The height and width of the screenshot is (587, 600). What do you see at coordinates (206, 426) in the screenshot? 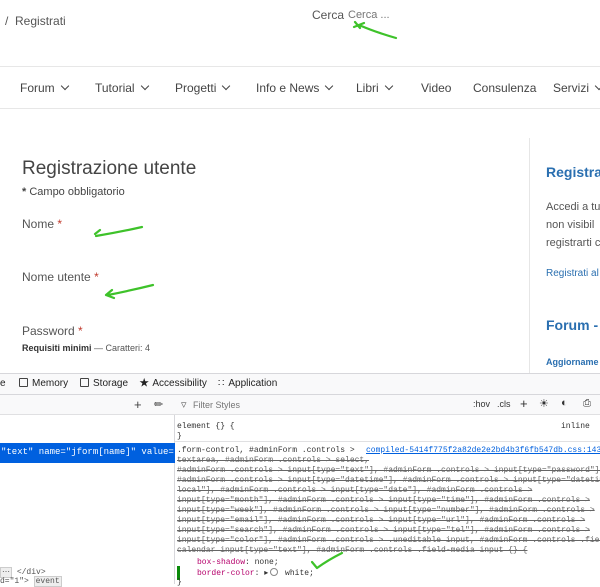
I see `element-rule: element {} {` at bounding box center [206, 426].